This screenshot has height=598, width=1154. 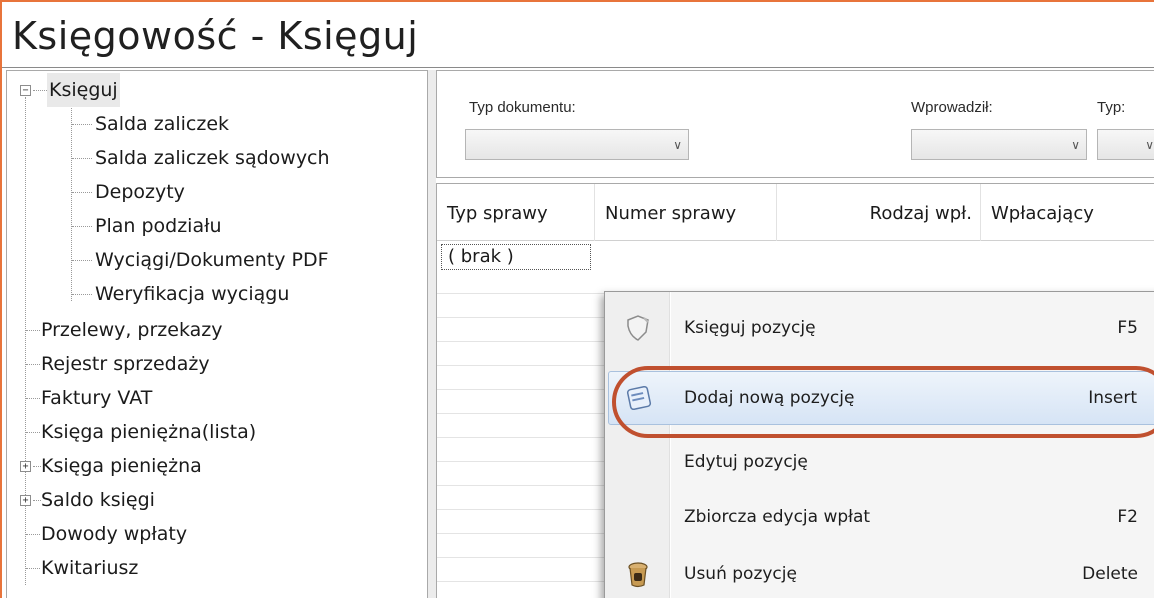 I want to click on tree-item-label: Faktury VAT, so click(x=97, y=398).